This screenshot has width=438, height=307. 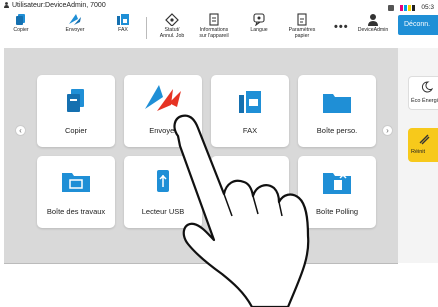 I want to click on logged-user: Utilisateur:DeviceAdmin, 7000, so click(x=58, y=5).